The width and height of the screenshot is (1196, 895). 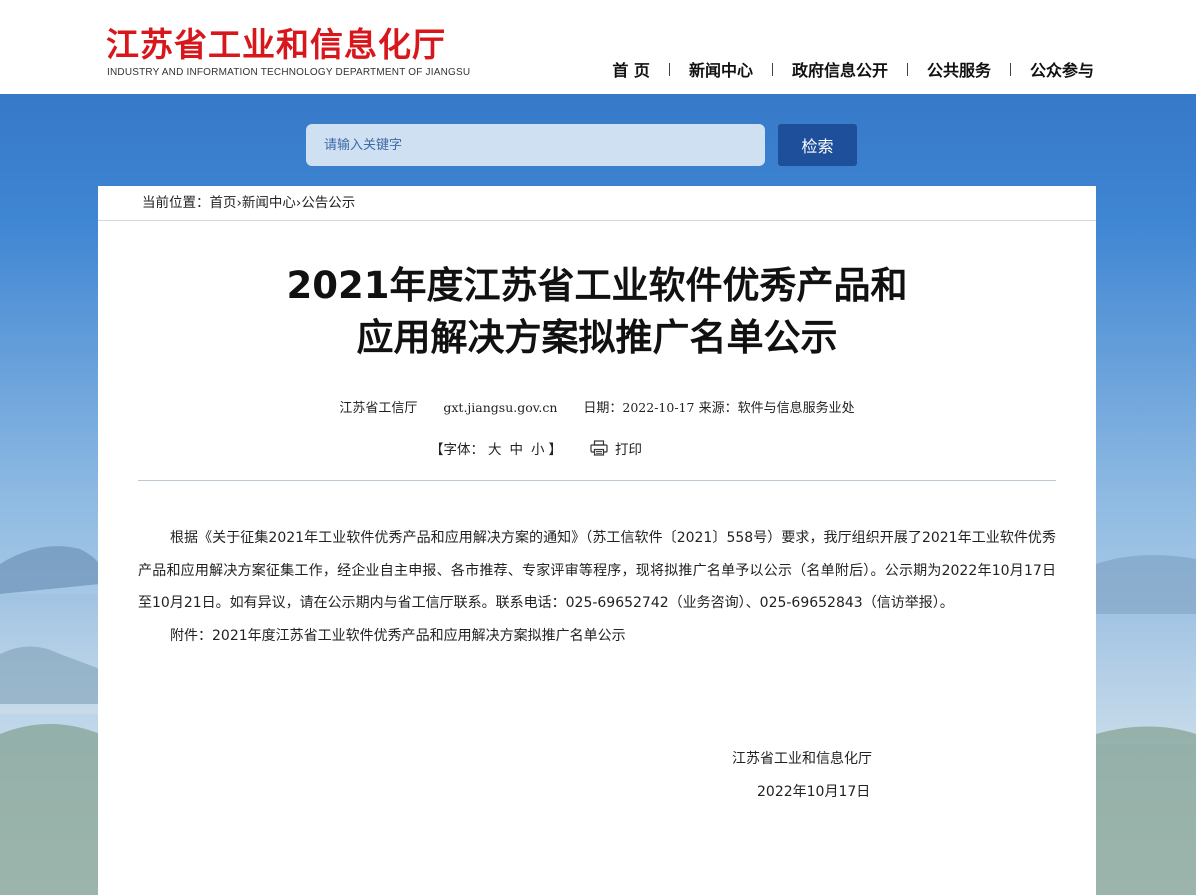 What do you see at coordinates (378, 408) in the screenshot?
I see `meta-site-name: 江苏省工信厅` at bounding box center [378, 408].